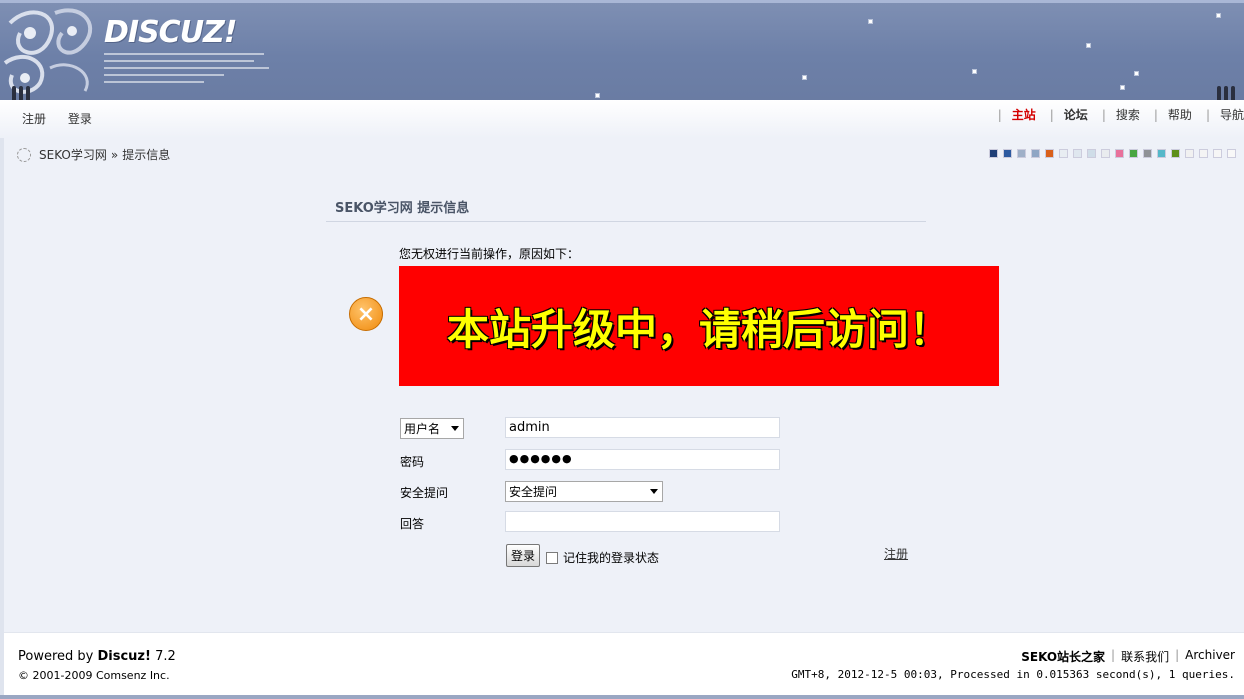  I want to click on login-nav-link: 登录, so click(80, 119).